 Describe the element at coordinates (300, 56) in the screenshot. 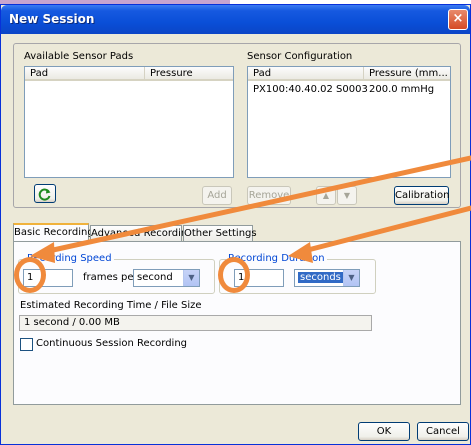

I see `sensor-configuration-label: Sensor Configuration` at that location.